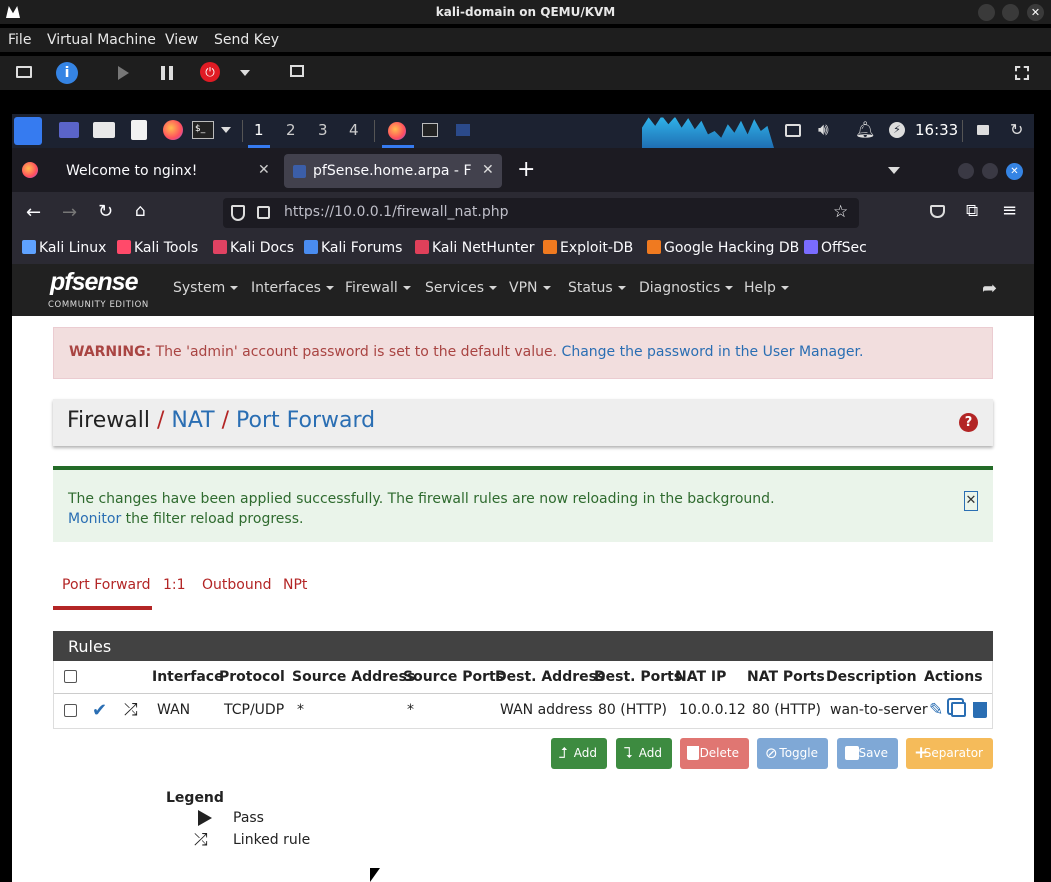 The image size is (1051, 882). What do you see at coordinates (181, 40) in the screenshot?
I see `menu-view: View` at bounding box center [181, 40].